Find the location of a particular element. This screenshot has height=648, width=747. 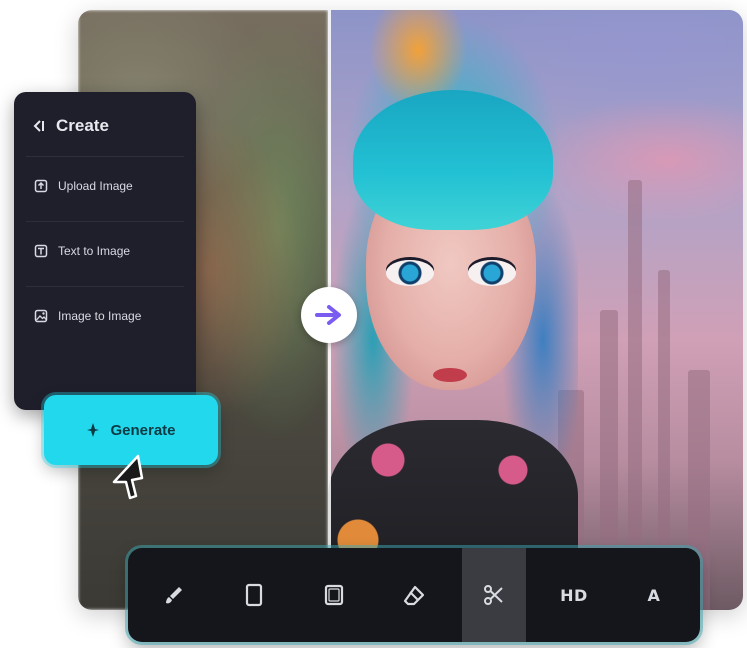

panel-item-upload-image: Upload Image is located at coordinates (105, 185).